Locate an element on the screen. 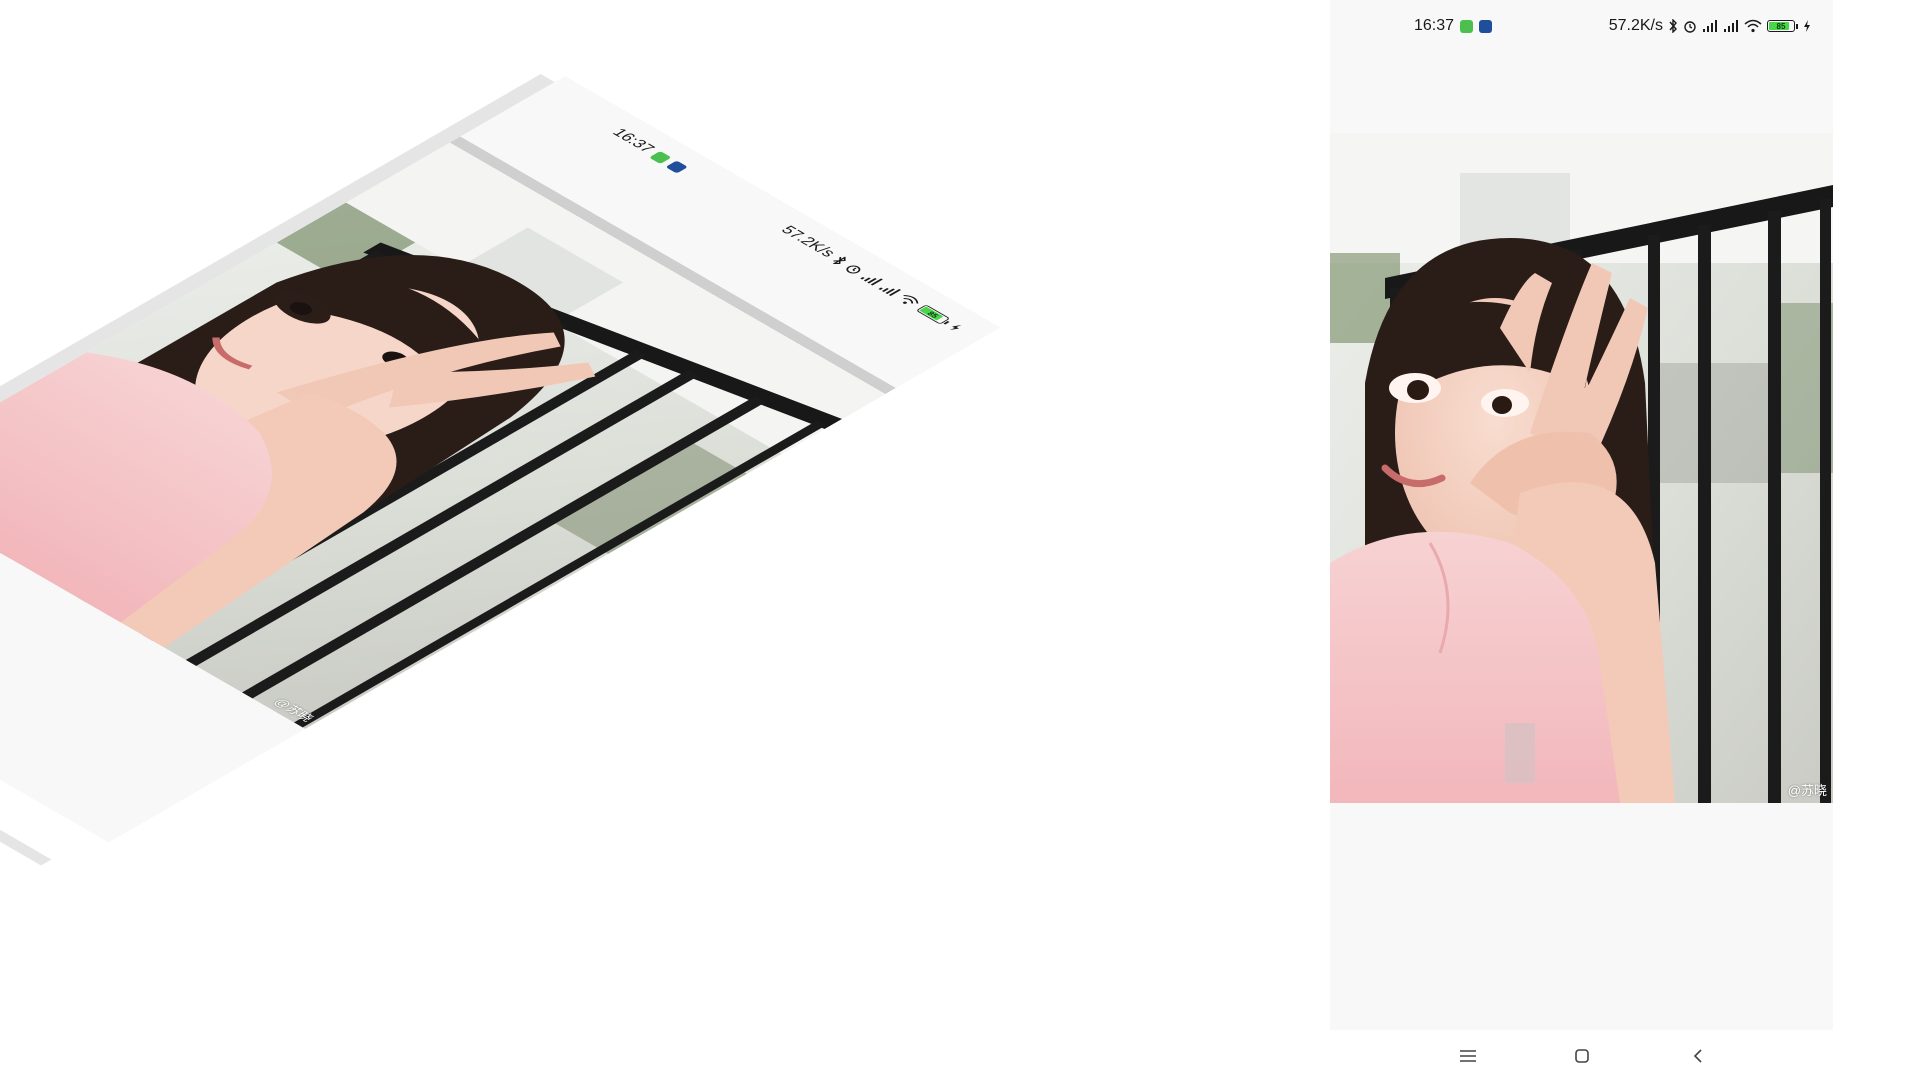  battery-level: 85 is located at coordinates (1781, 26).